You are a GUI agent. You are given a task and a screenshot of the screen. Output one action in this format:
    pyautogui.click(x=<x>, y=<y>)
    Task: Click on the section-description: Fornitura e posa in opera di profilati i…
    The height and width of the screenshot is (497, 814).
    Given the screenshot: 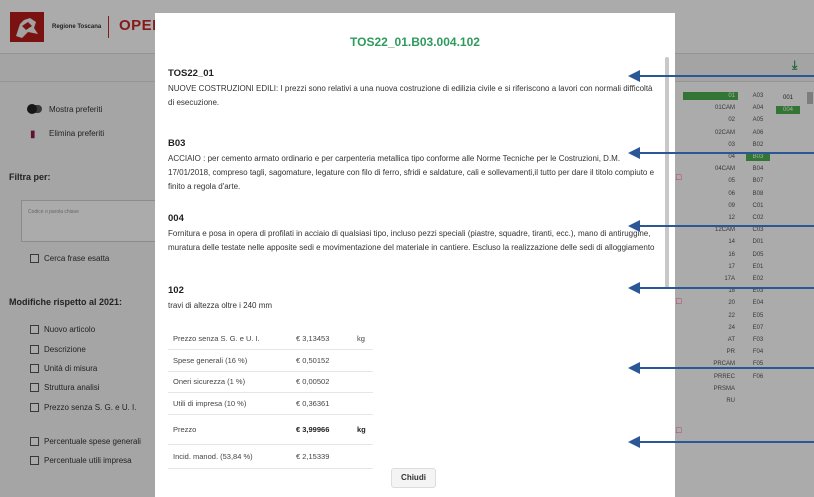 What is the action you would take?
    pyautogui.click(x=411, y=240)
    